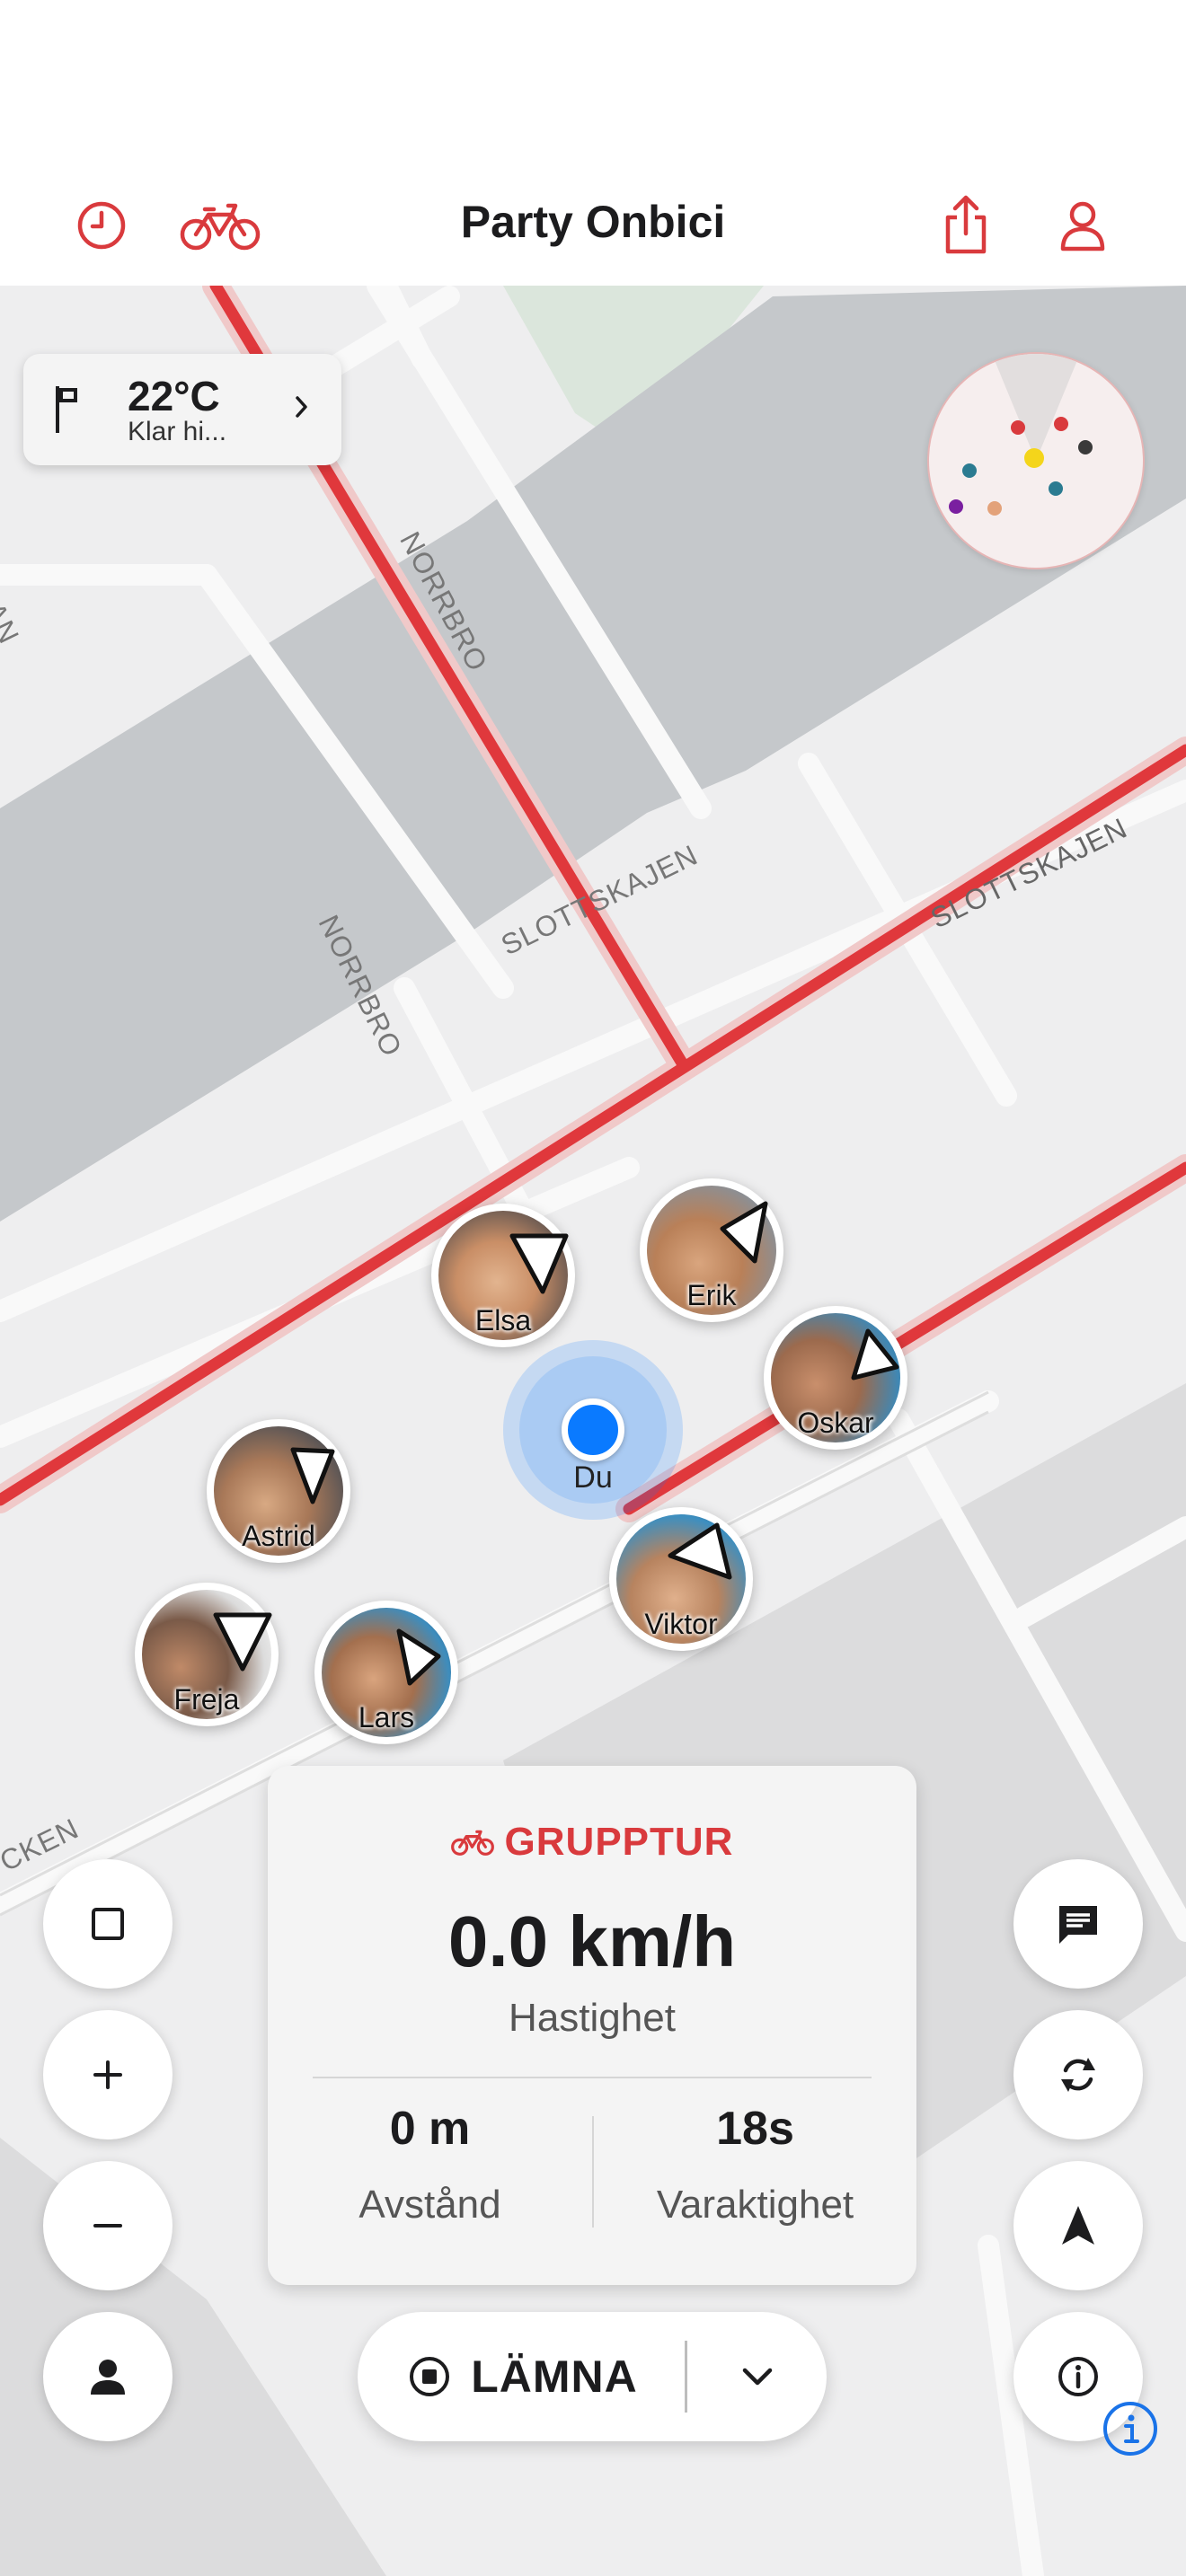  What do you see at coordinates (593, 222) in the screenshot?
I see `page-title: Party Onbici` at bounding box center [593, 222].